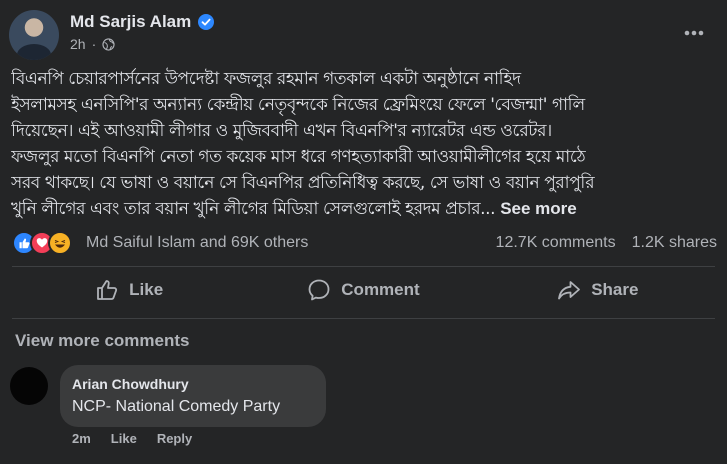  What do you see at coordinates (60, 243) in the screenshot?
I see `haha-reaction-icon` at bounding box center [60, 243].